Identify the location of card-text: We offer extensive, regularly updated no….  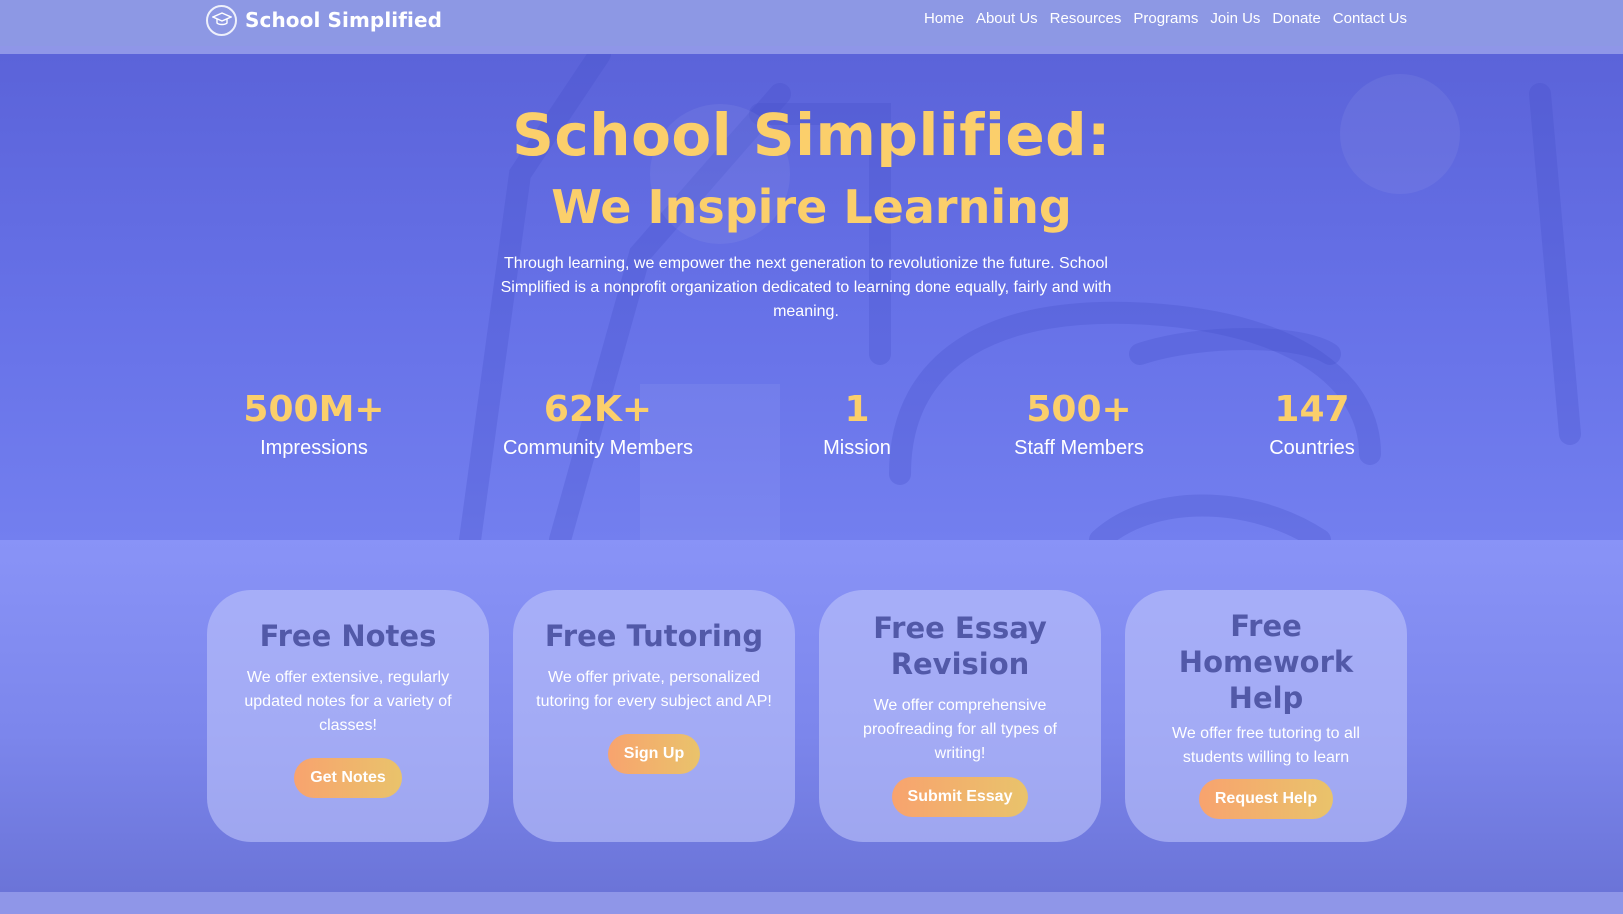
(348, 701).